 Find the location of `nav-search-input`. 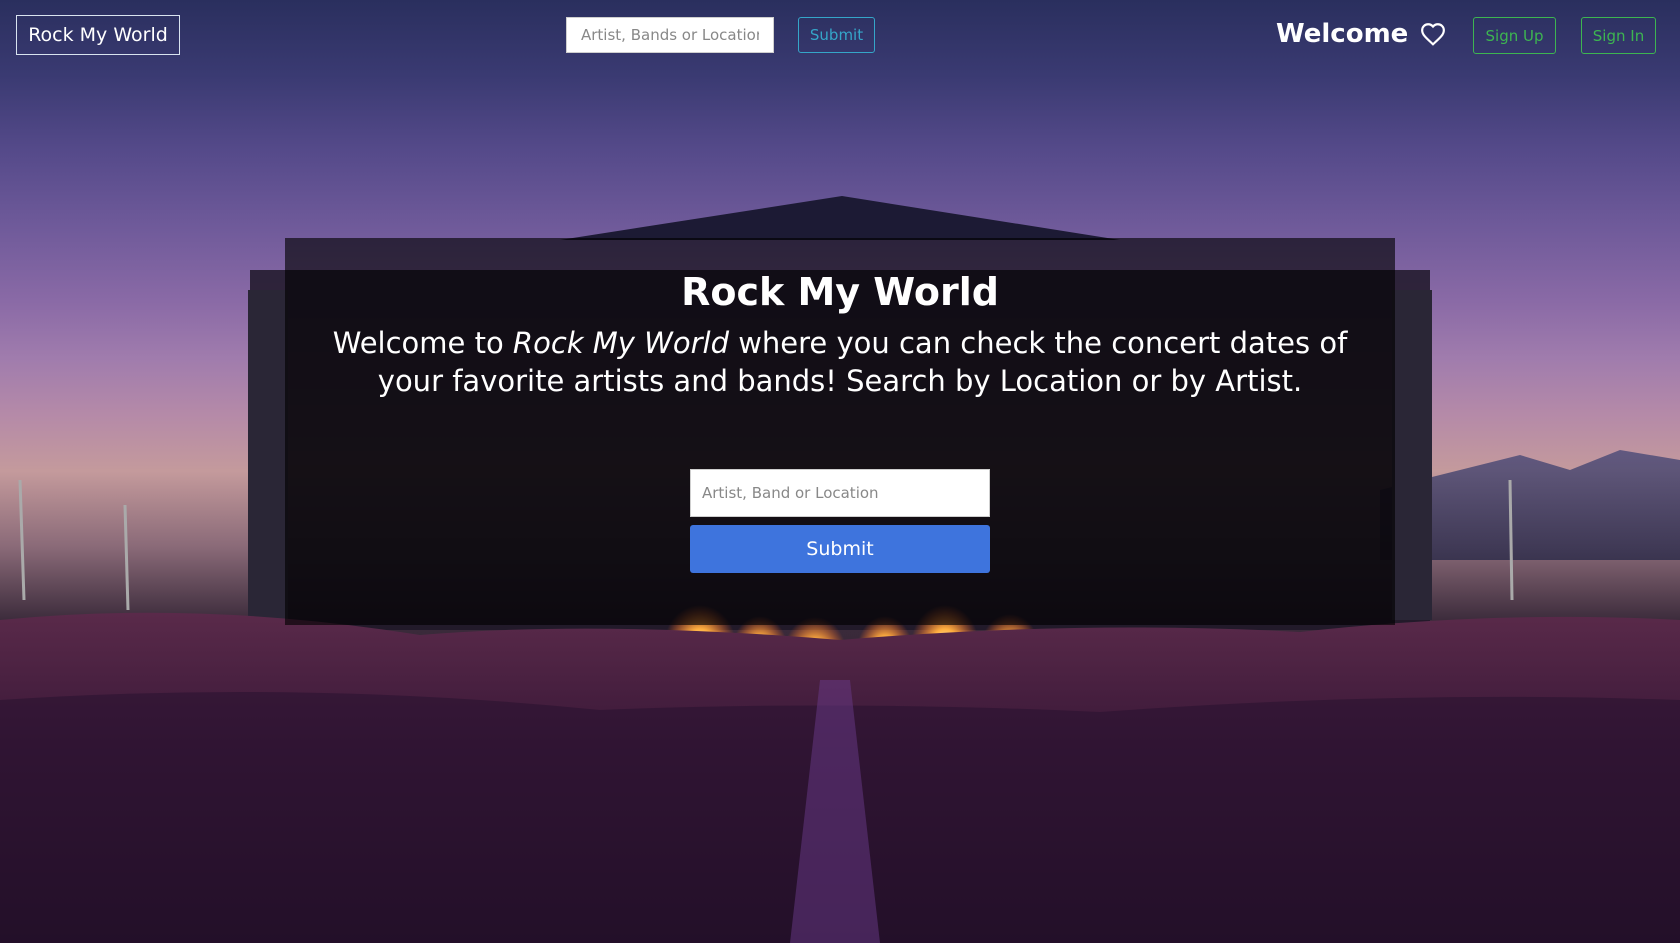

nav-search-input is located at coordinates (670, 35).